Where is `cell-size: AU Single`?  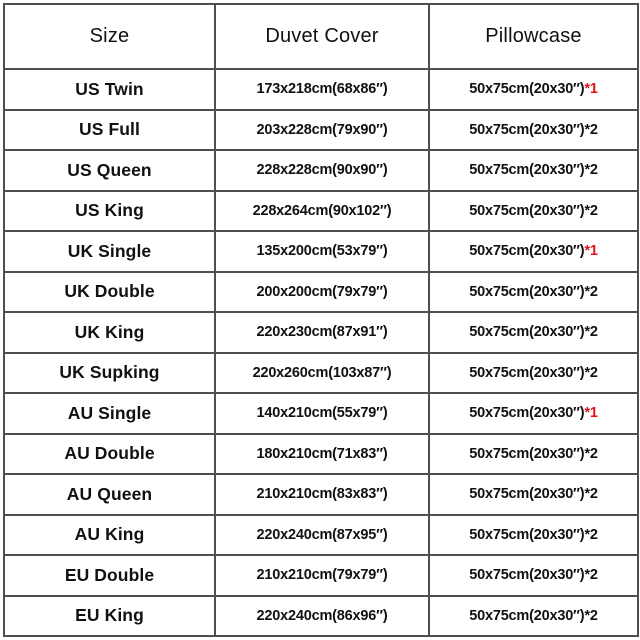
cell-size: AU Single is located at coordinates (109, 413).